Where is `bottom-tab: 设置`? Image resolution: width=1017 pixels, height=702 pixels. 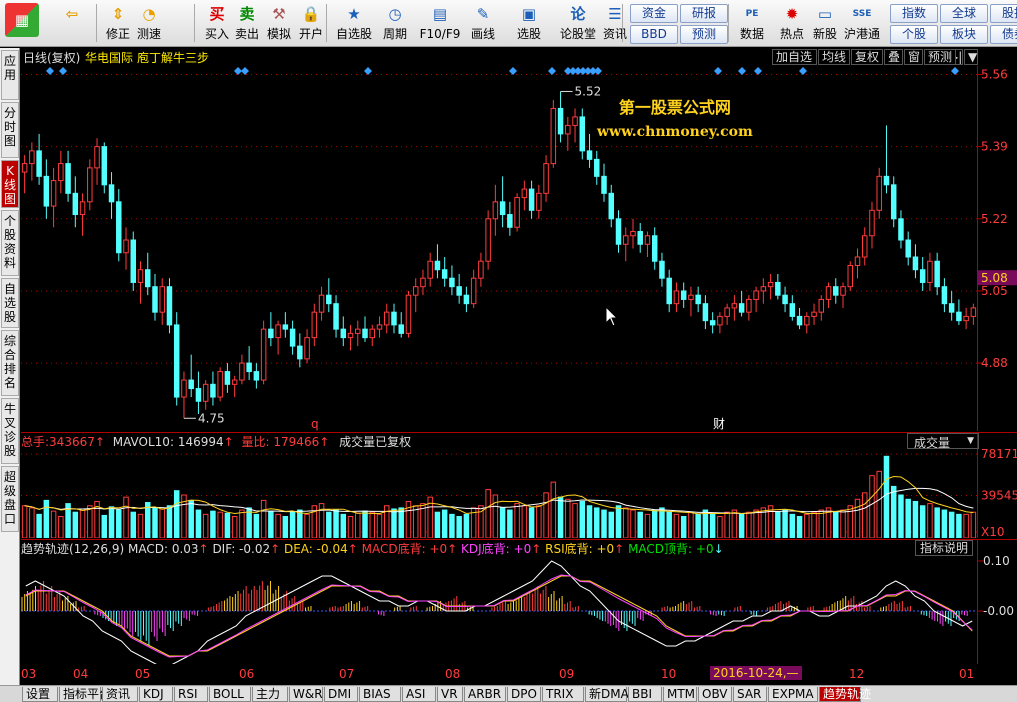
bottom-tab: 设置 is located at coordinates (40, 694).